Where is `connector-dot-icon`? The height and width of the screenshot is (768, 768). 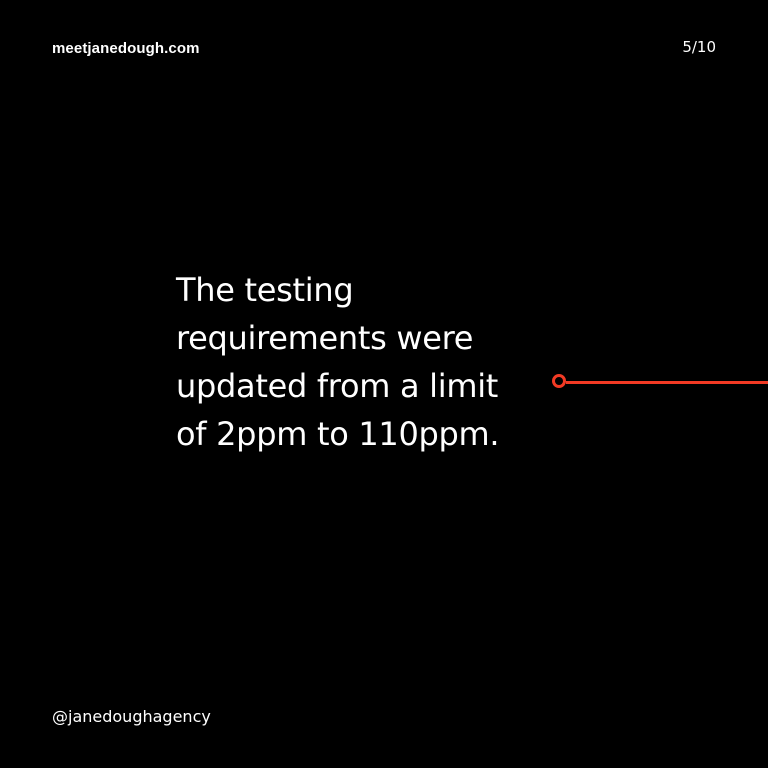 connector-dot-icon is located at coordinates (559, 381).